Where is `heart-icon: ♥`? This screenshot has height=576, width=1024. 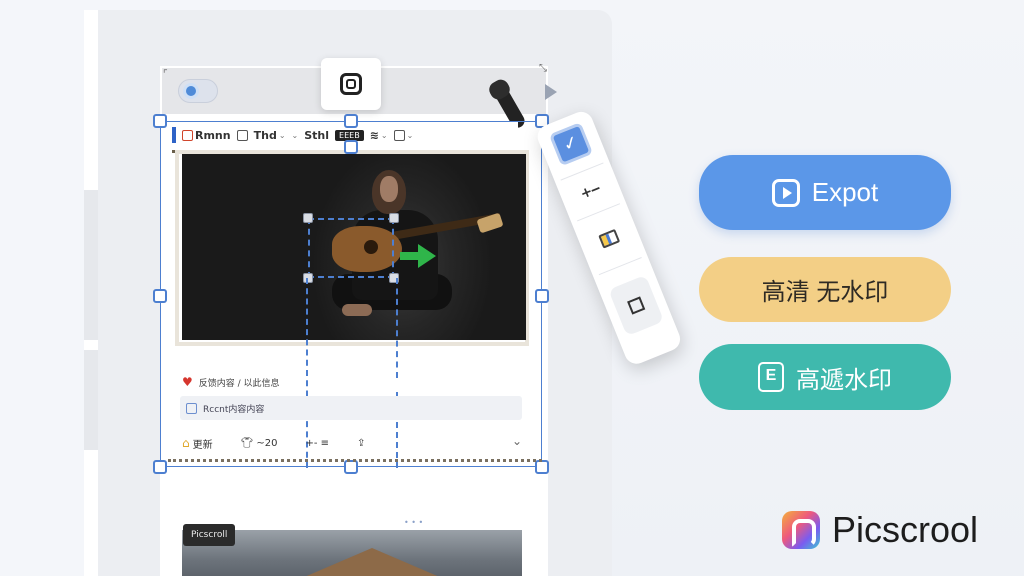 heart-icon: ♥ is located at coordinates (187, 382).